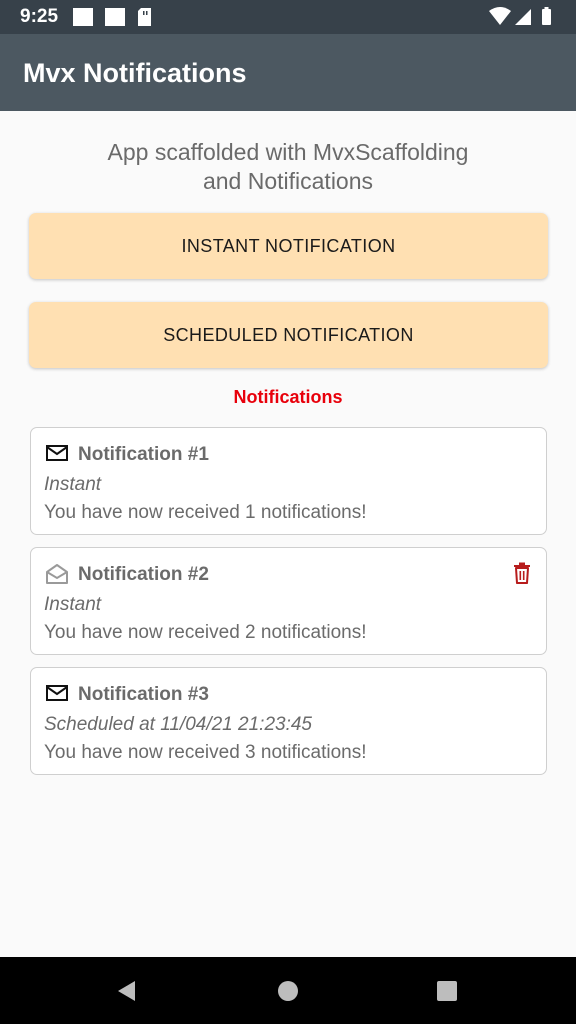  I want to click on status-notification-icons, so click(117, 19).